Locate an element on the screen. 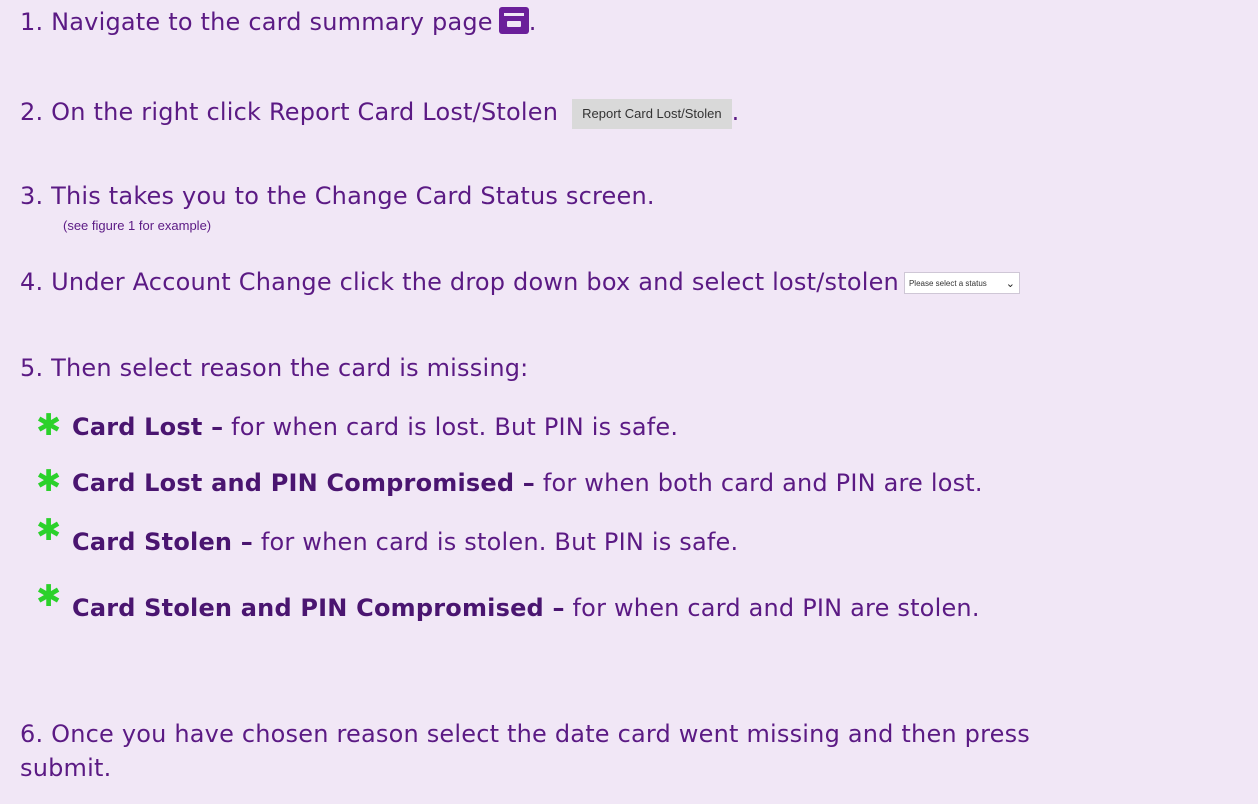 This screenshot has width=1258, height=804. step-1: 1. Navigate to the card summary page. is located at coordinates (278, 22).